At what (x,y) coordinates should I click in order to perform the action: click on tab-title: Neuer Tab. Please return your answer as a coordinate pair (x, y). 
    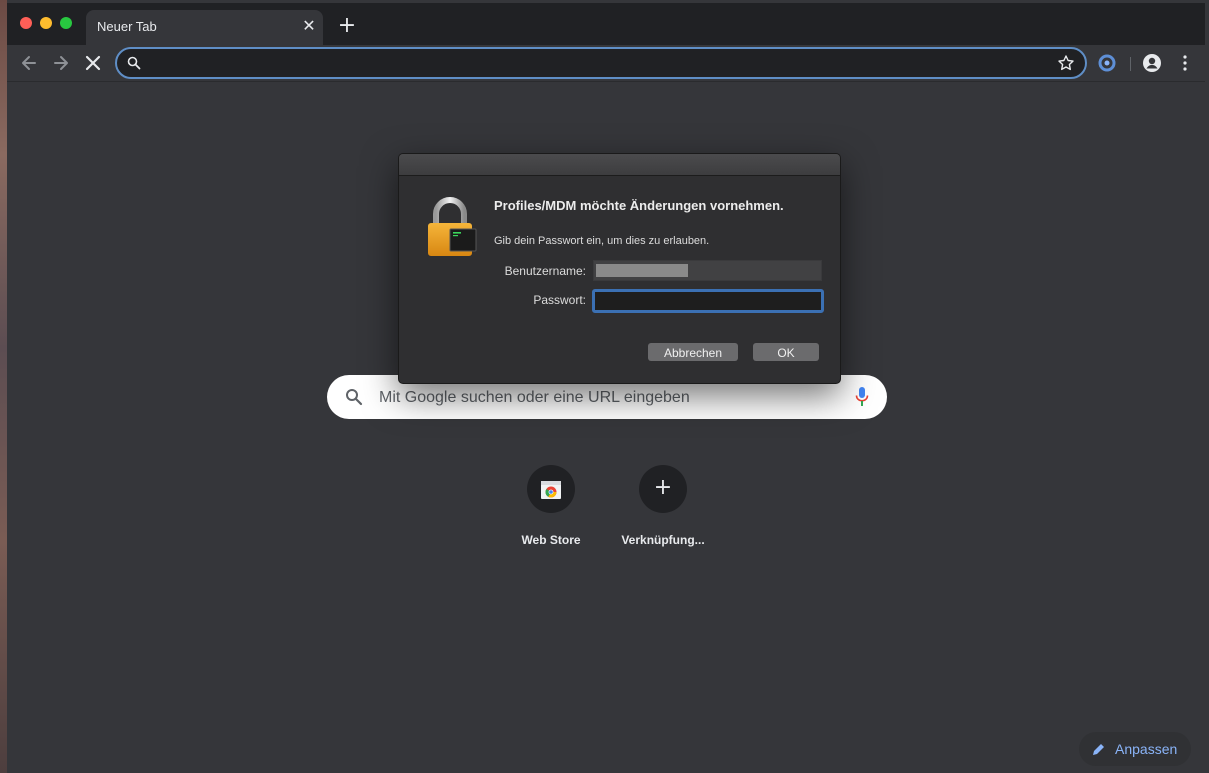
    Looking at the image, I should click on (127, 26).